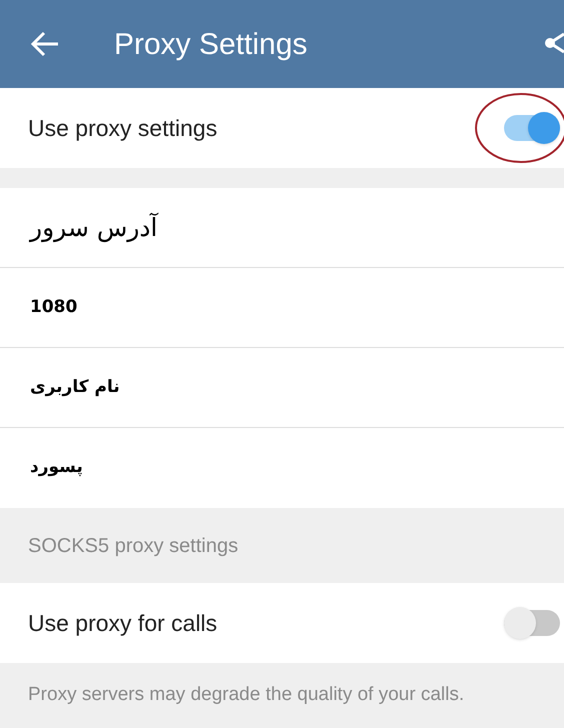 The image size is (564, 728). What do you see at coordinates (282, 308) in the screenshot?
I see `input-field: 1080` at bounding box center [282, 308].